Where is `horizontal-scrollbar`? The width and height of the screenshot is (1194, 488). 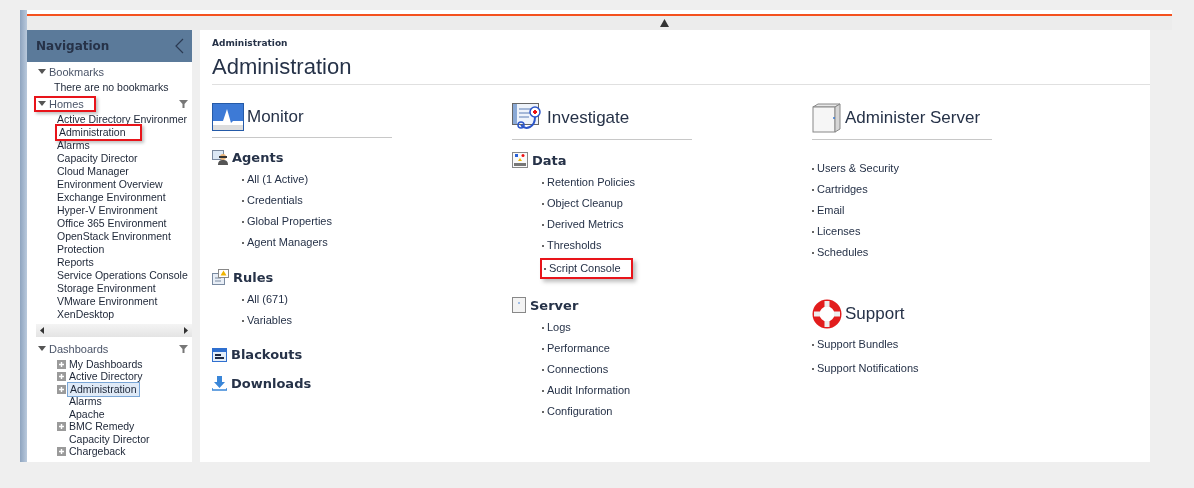 horizontal-scrollbar is located at coordinates (114, 330).